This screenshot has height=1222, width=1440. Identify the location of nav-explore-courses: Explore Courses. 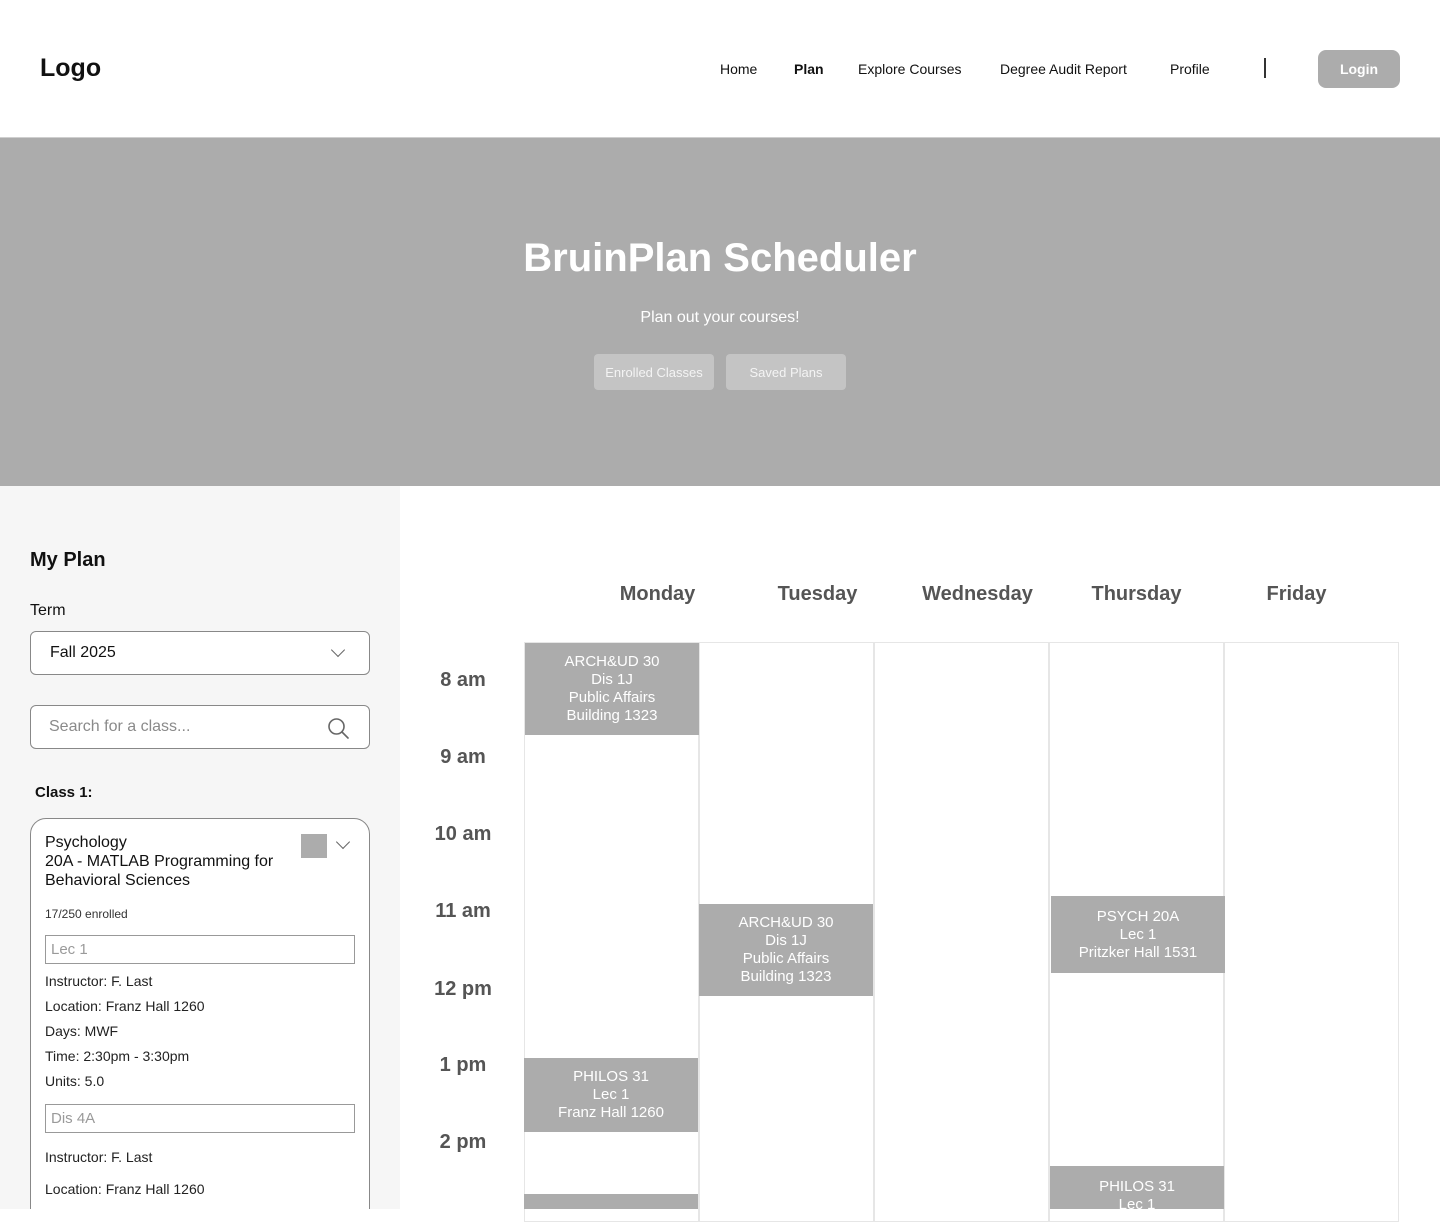
(910, 69).